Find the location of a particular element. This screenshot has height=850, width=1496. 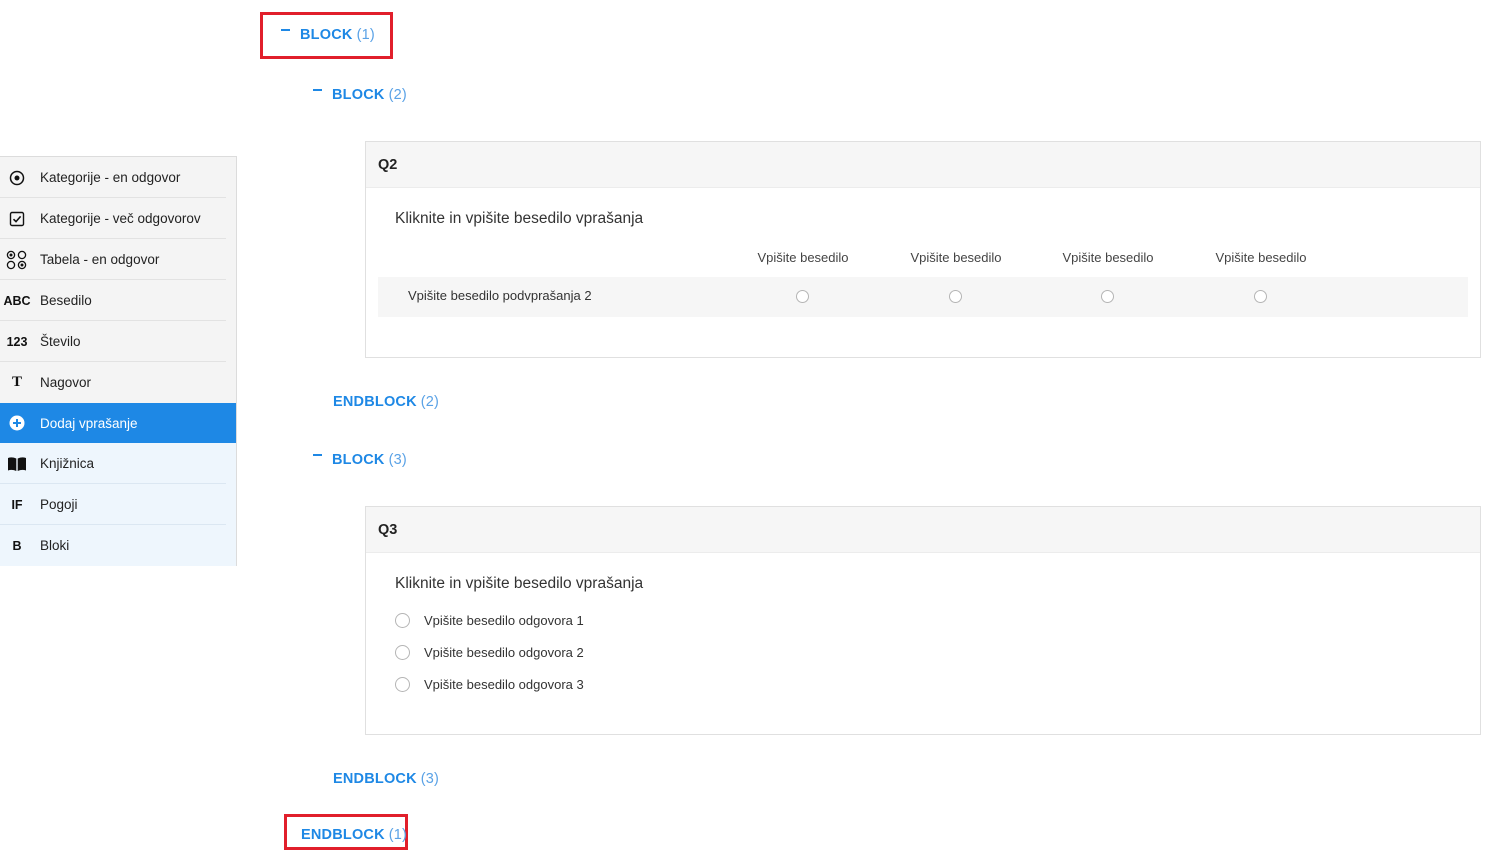

endblock-2-label: ENDBLOCK (2) is located at coordinates (386, 402).